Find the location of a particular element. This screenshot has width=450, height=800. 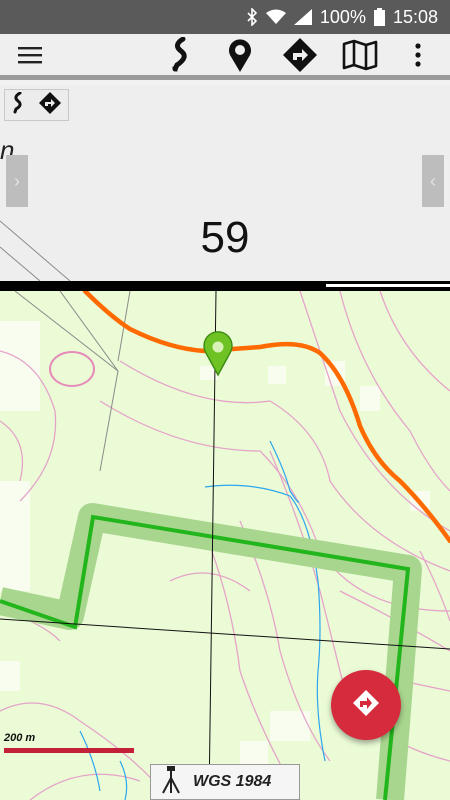

battery-percent: 100% is located at coordinates (342, 16).